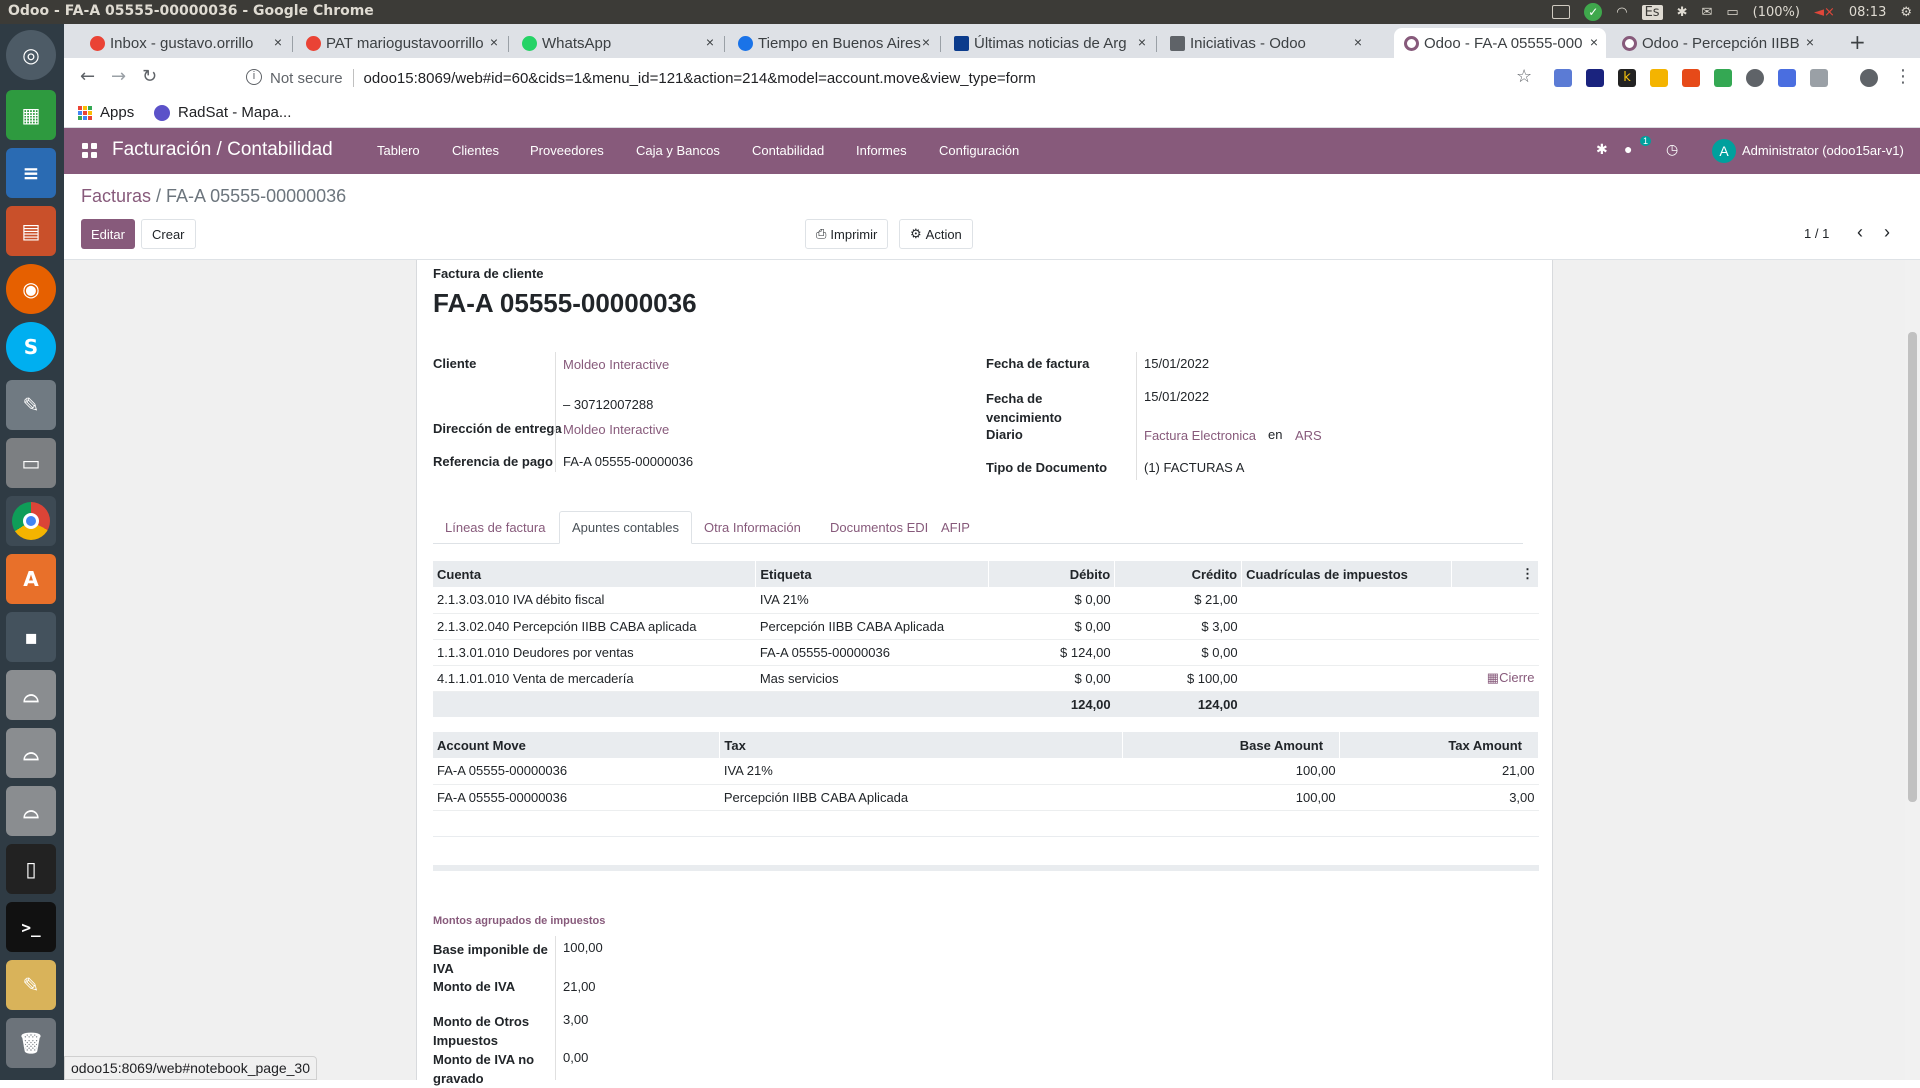 The image size is (1920, 1088). I want to click on col-header-tax: Tax, so click(921, 745).